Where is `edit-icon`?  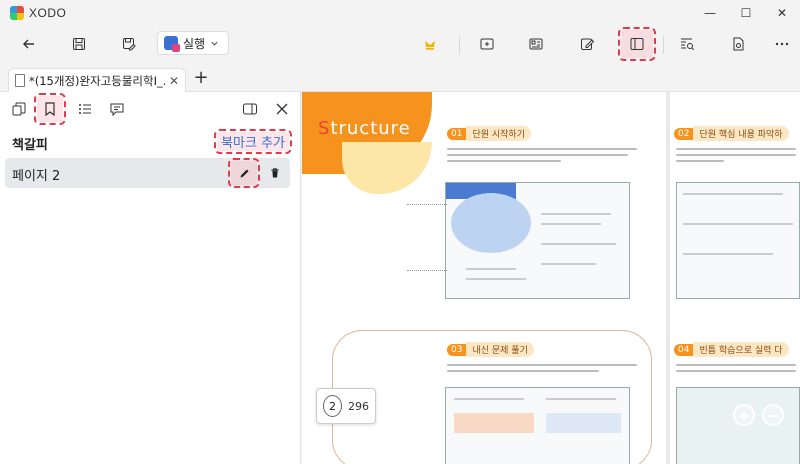
edit-icon is located at coordinates (588, 44).